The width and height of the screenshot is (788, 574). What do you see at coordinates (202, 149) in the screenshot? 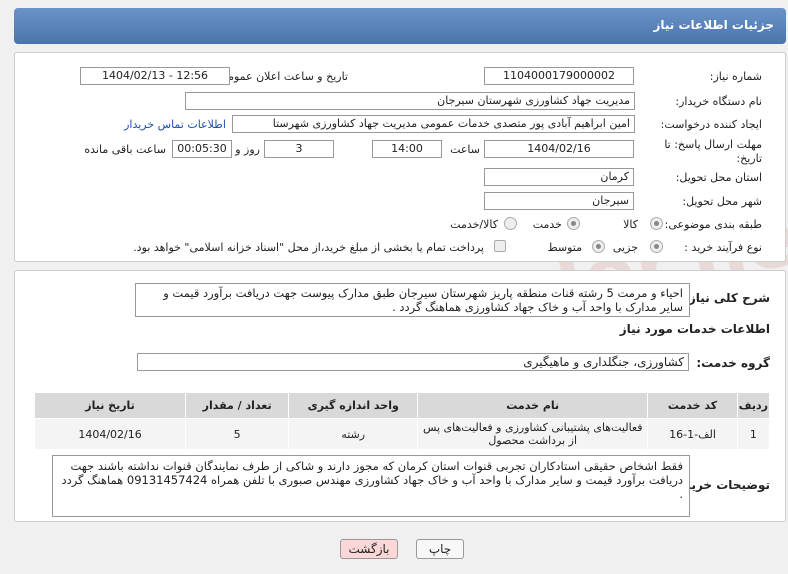
I see `remaining-time-field: 00:05:30` at bounding box center [202, 149].